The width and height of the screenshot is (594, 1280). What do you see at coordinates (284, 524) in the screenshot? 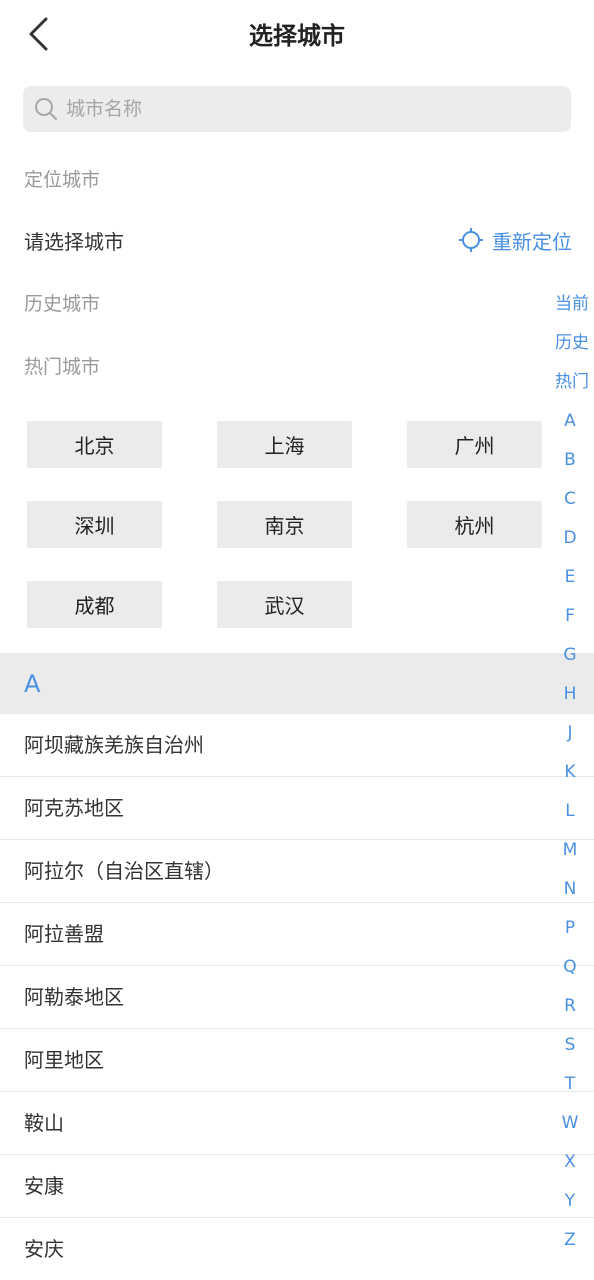
I see `hot-city-button: 南京` at bounding box center [284, 524].